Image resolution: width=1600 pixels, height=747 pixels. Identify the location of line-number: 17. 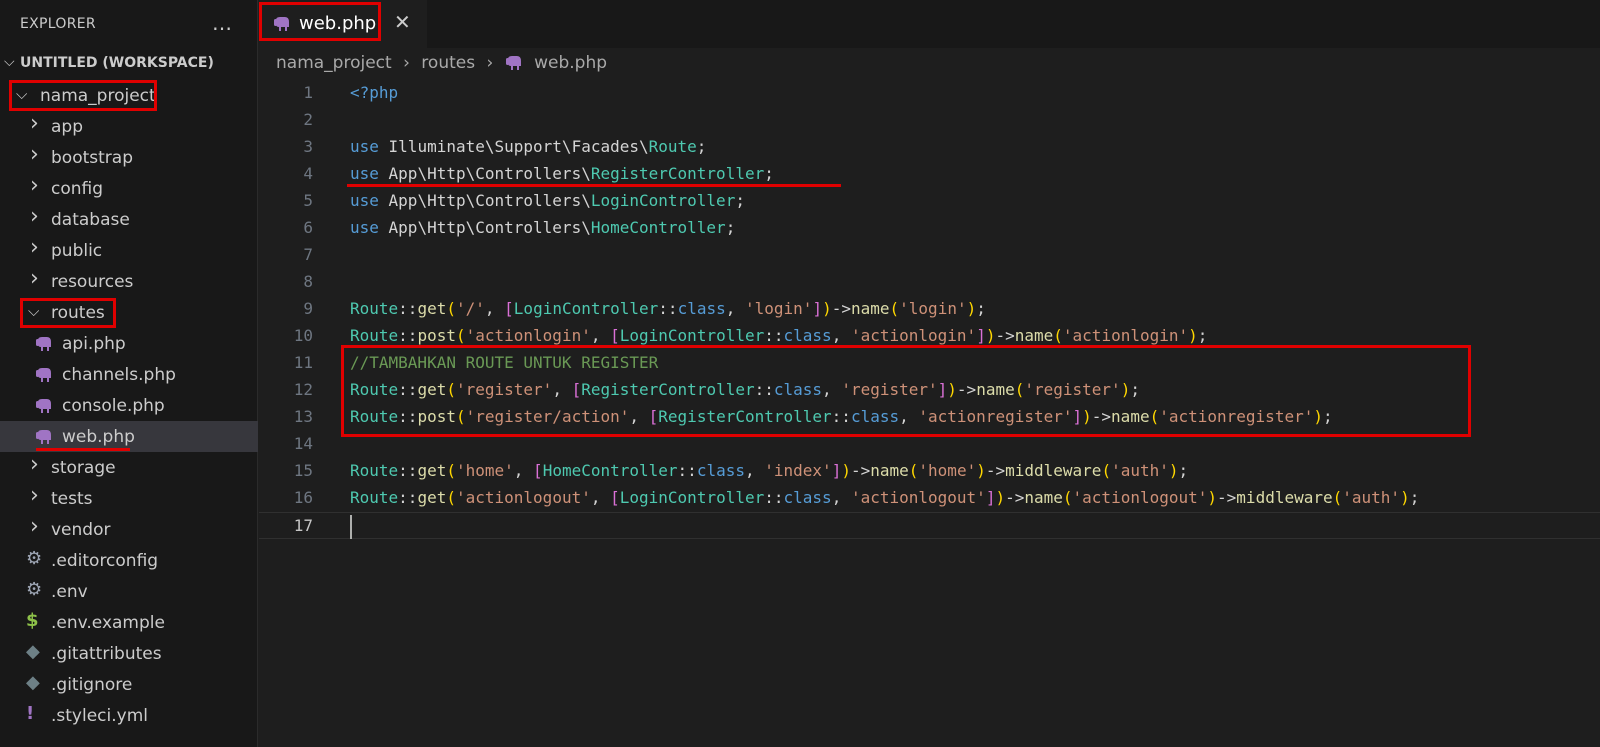
(303, 525).